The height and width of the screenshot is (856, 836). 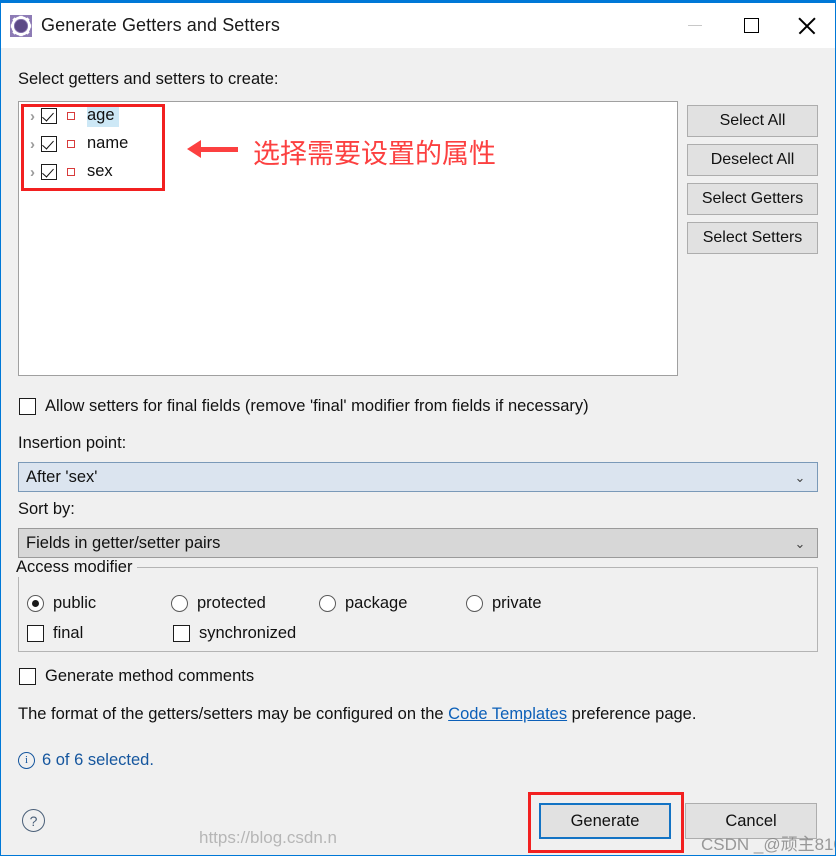 I want to click on insertion-point-label: Insertion point:, so click(x=72, y=443).